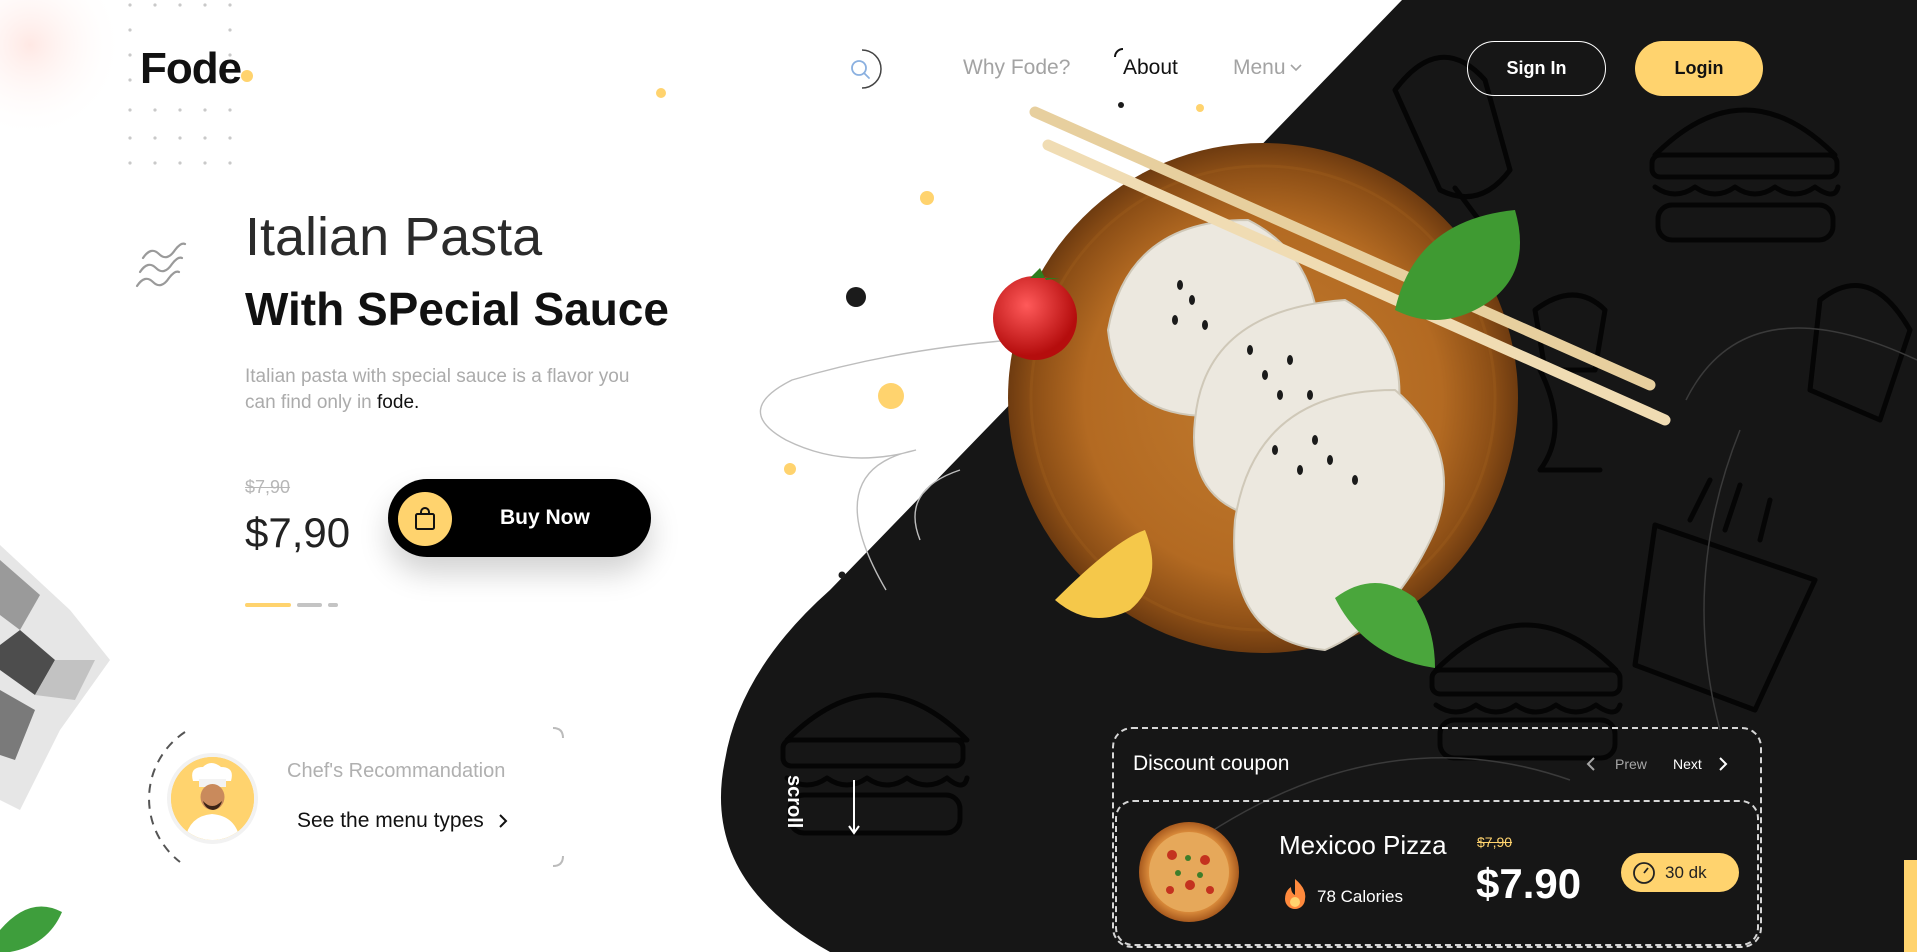 This screenshot has width=1917, height=952. Describe the element at coordinates (191, 69) in the screenshot. I see `logo: Fode` at that location.